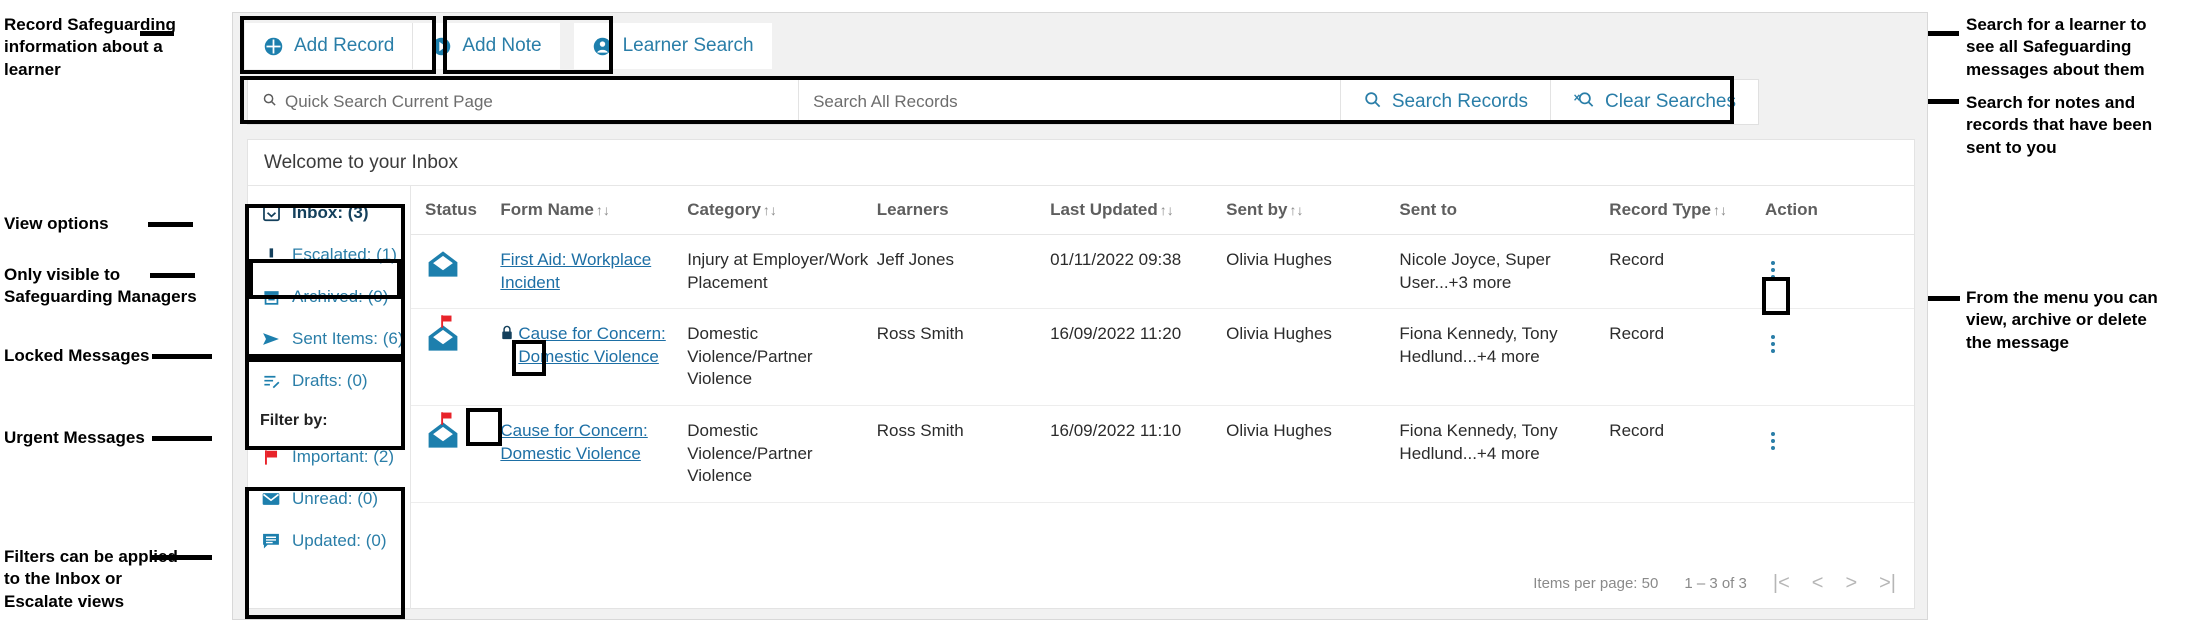 Image resolution: width=2203 pixels, height=632 pixels. I want to click on column-status: Status, so click(456, 210).